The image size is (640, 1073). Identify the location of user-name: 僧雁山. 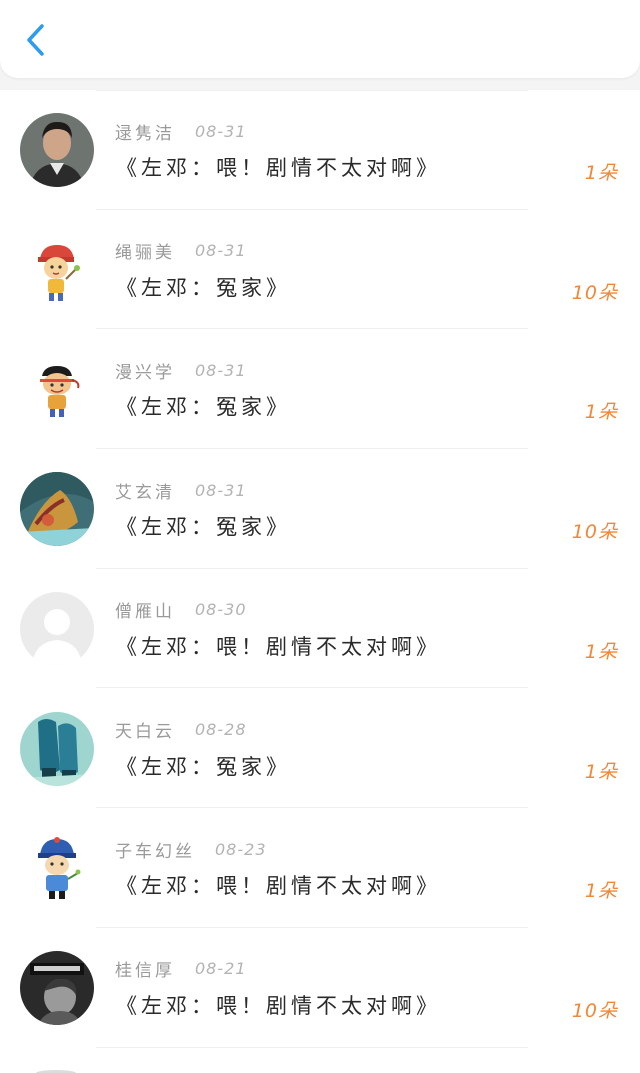
(145, 612).